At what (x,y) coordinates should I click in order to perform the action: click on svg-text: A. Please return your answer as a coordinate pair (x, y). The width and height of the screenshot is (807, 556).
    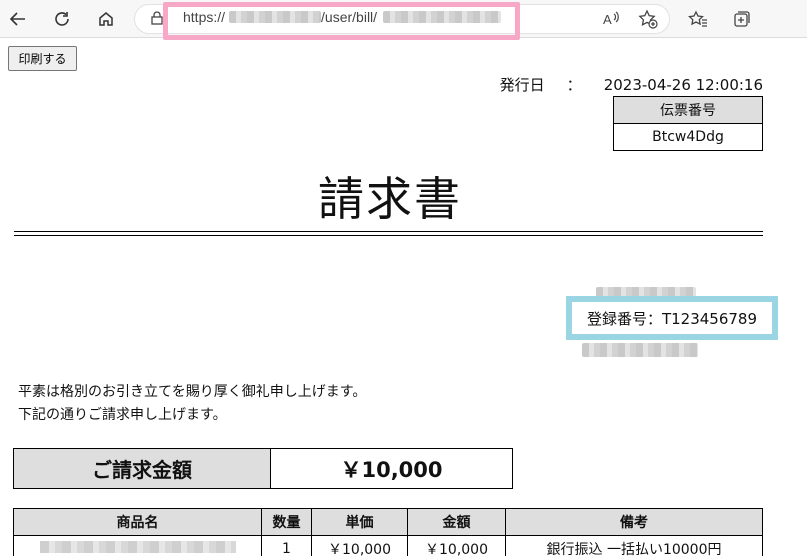
    Looking at the image, I should click on (607, 19).